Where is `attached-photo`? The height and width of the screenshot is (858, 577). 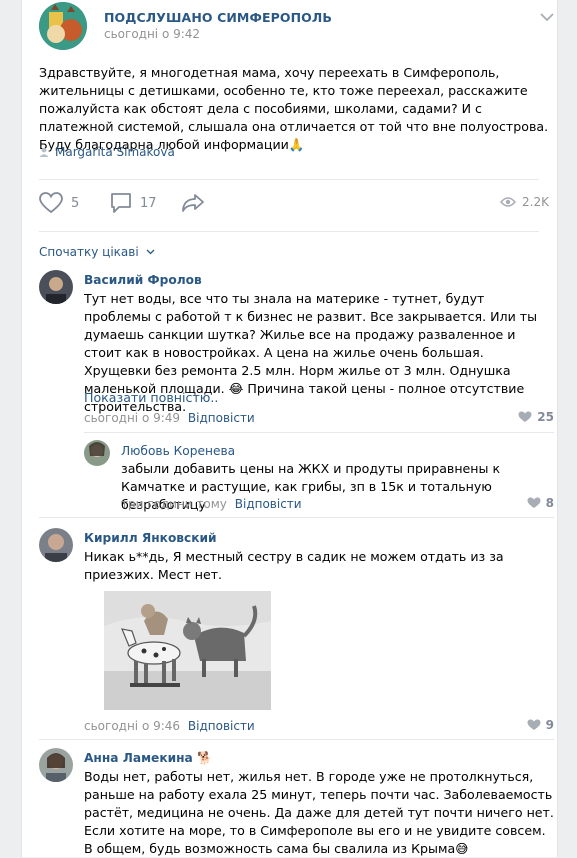
attached-photo is located at coordinates (187, 650).